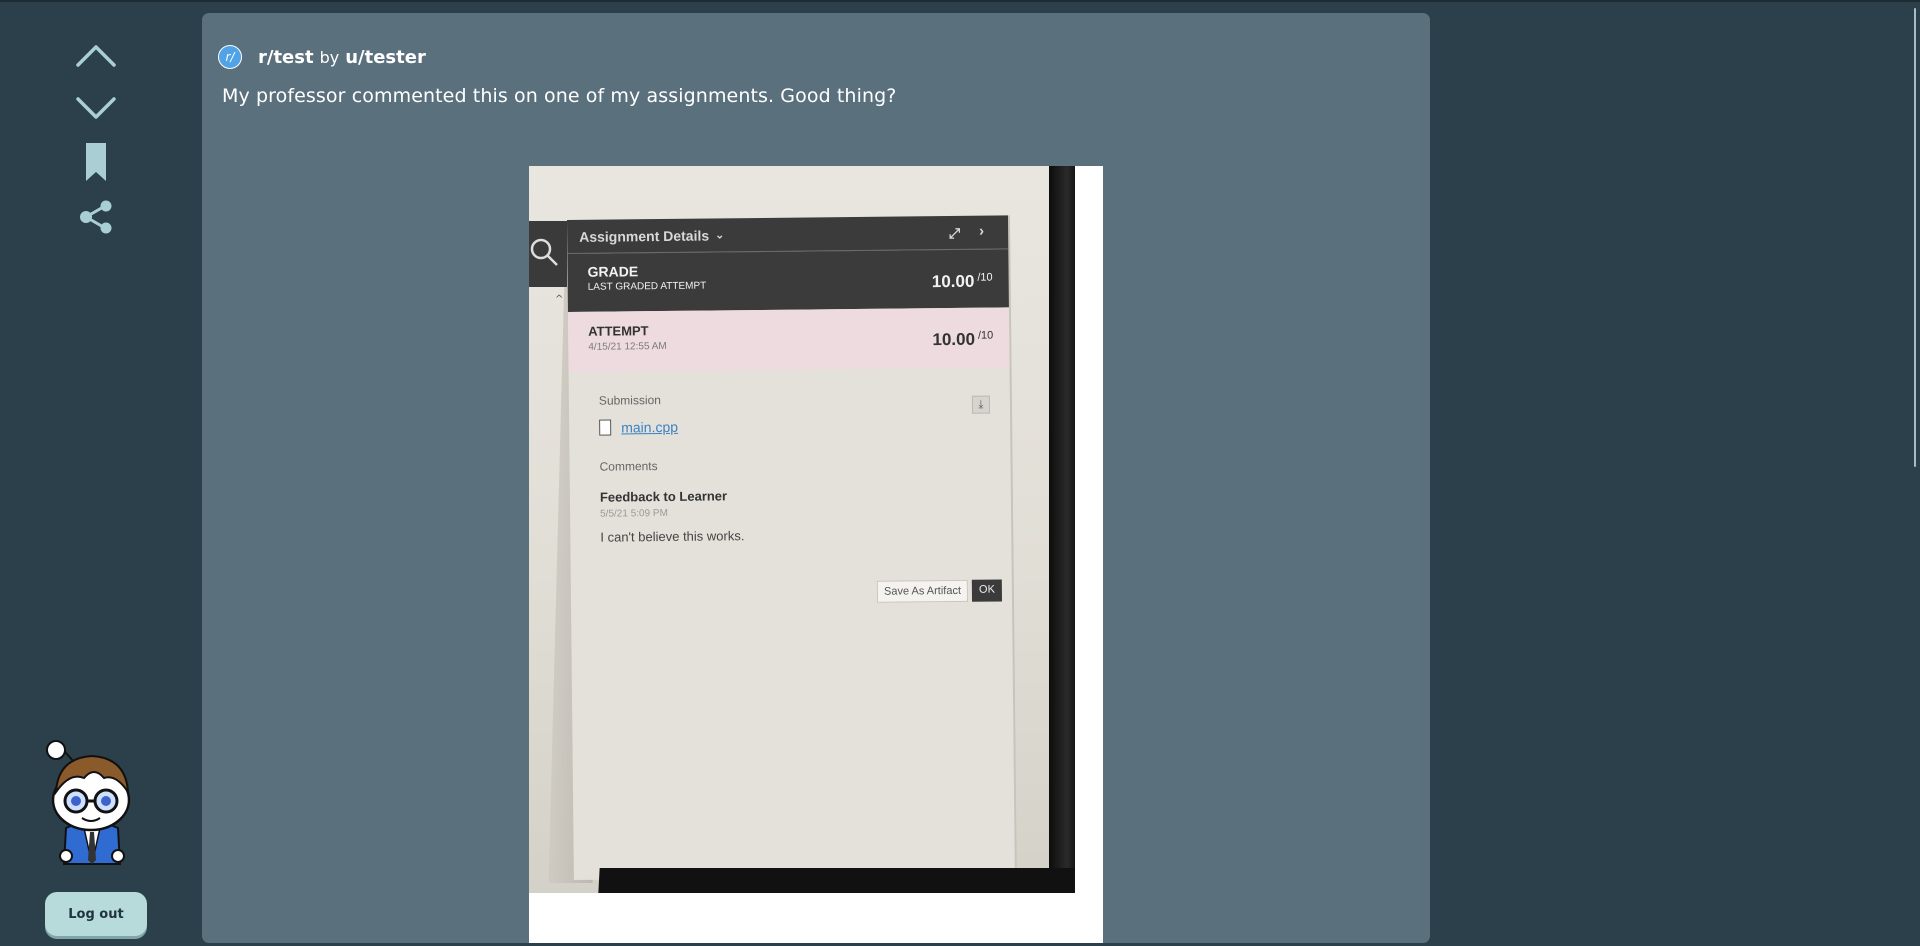 The image size is (1920, 946). What do you see at coordinates (985, 335) in the screenshot?
I see `attempt-score-denominator: /10` at bounding box center [985, 335].